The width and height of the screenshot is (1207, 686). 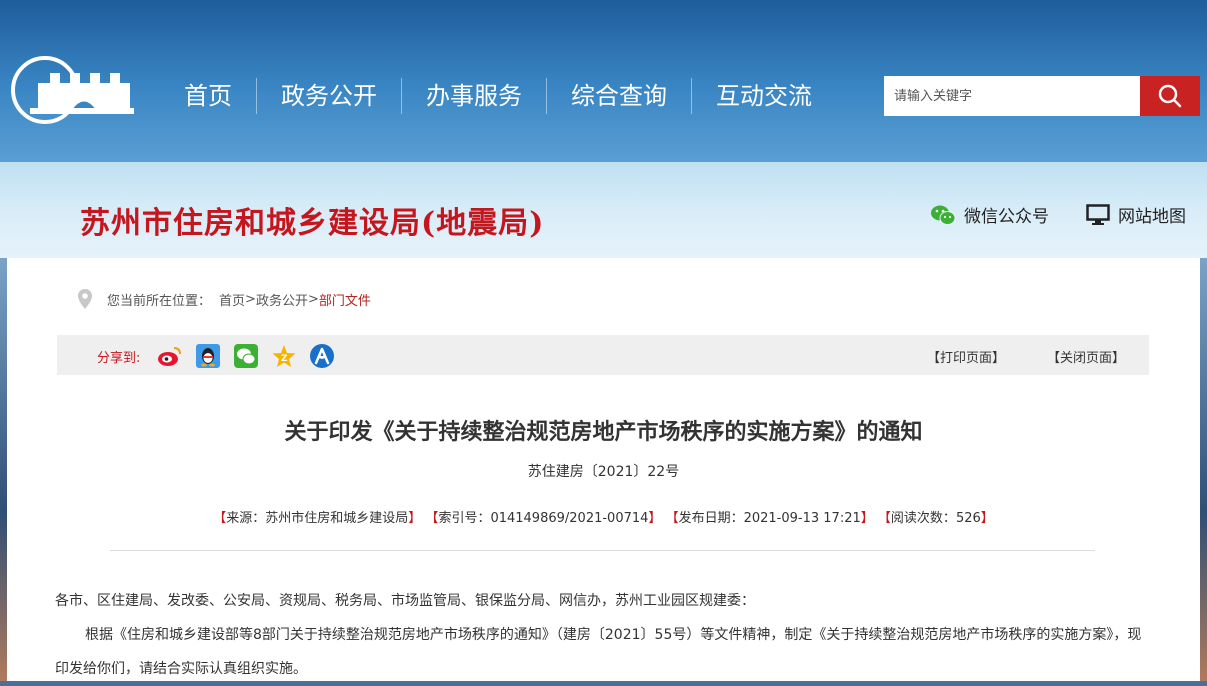 I want to click on search-input, so click(x=1012, y=96).